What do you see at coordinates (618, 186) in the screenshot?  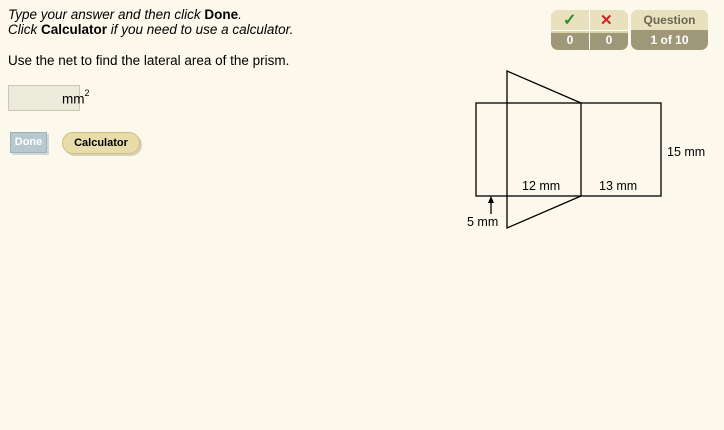 I see `label-side-b: 13 mm` at bounding box center [618, 186].